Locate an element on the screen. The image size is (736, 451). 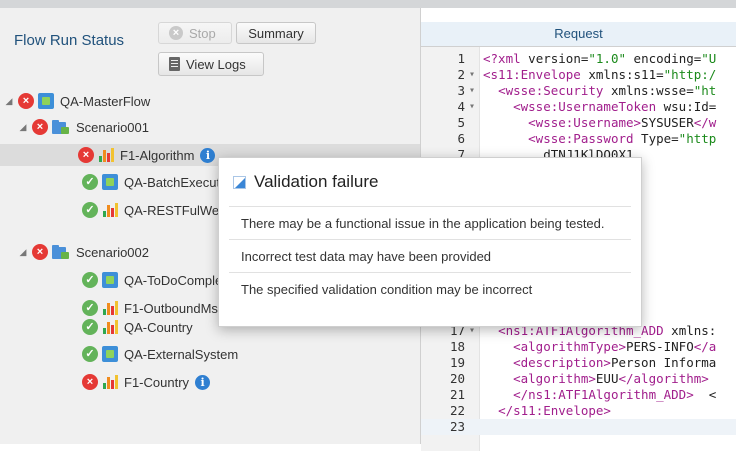
line-number: 5 is located at coordinates (461, 122).